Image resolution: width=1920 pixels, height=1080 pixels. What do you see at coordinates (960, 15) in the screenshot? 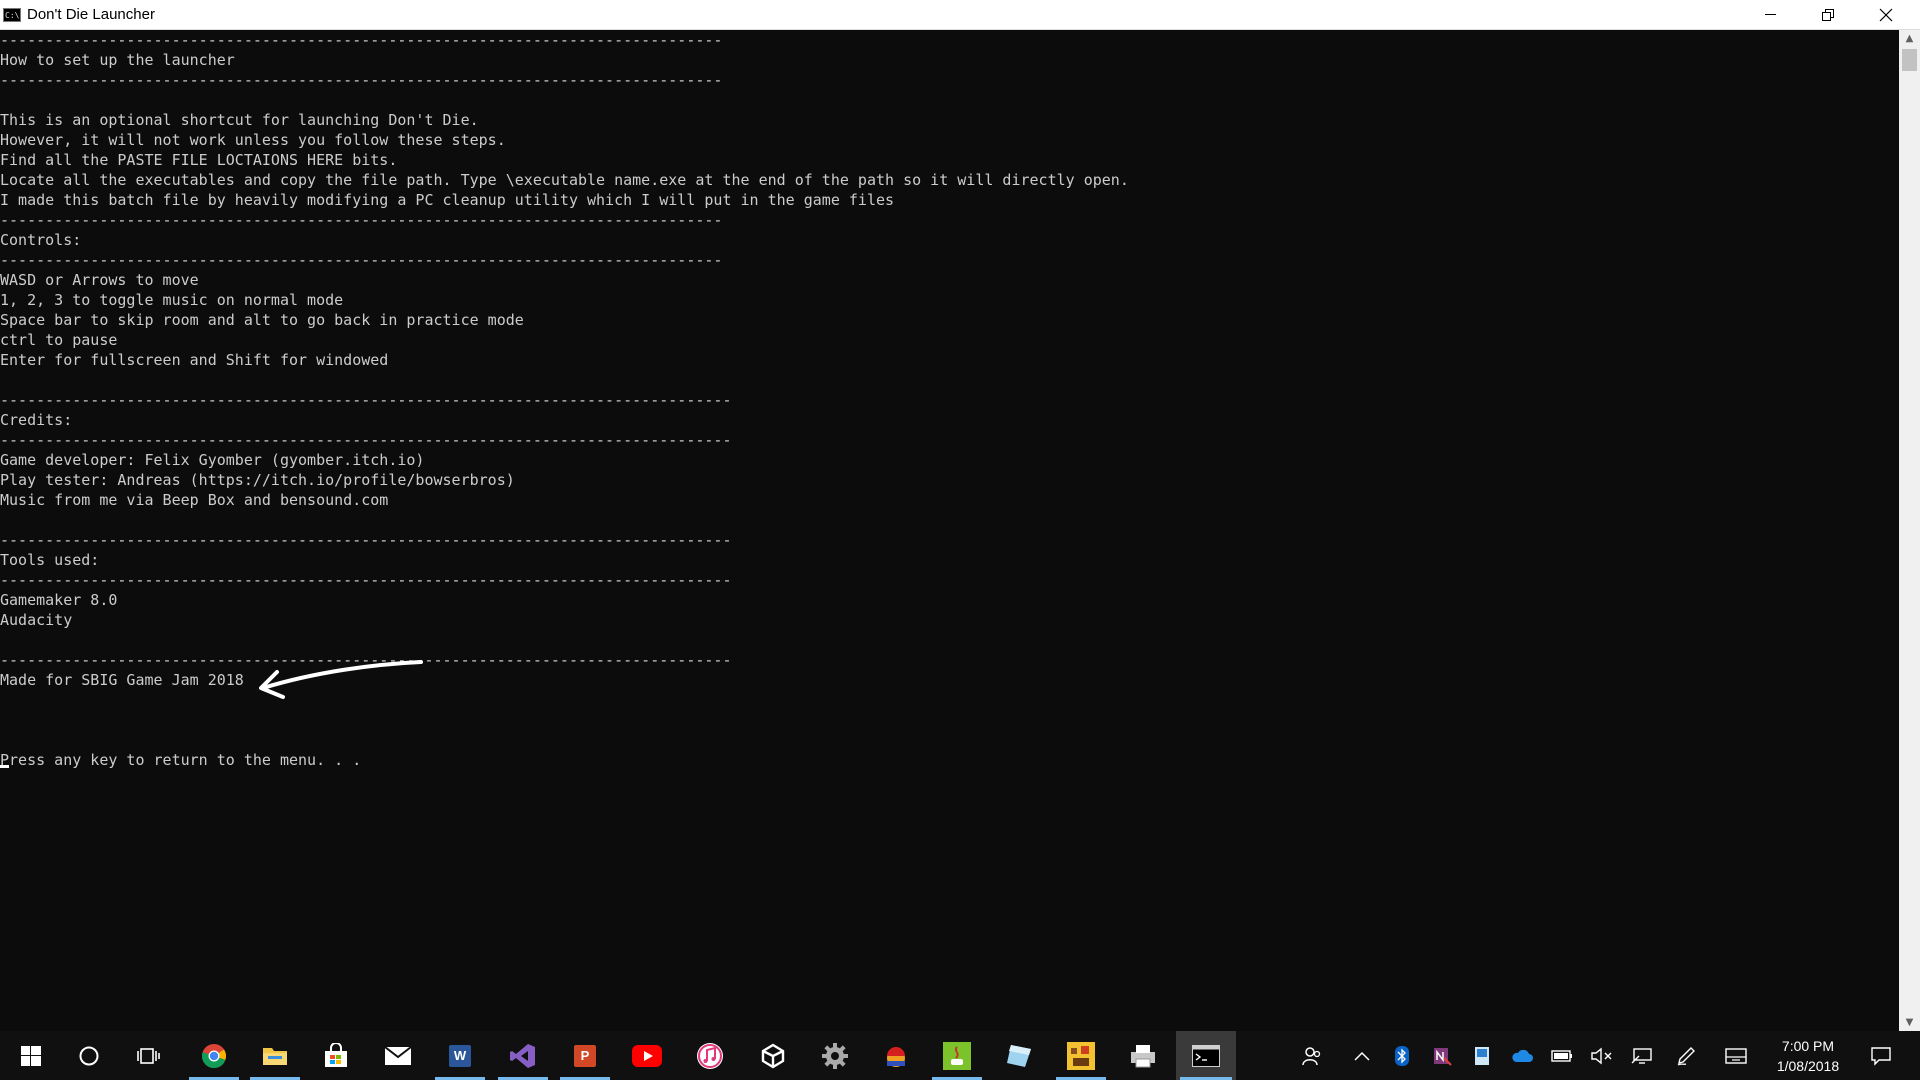
I see `window-titlebar: C:\ Don't Die Launcher` at bounding box center [960, 15].